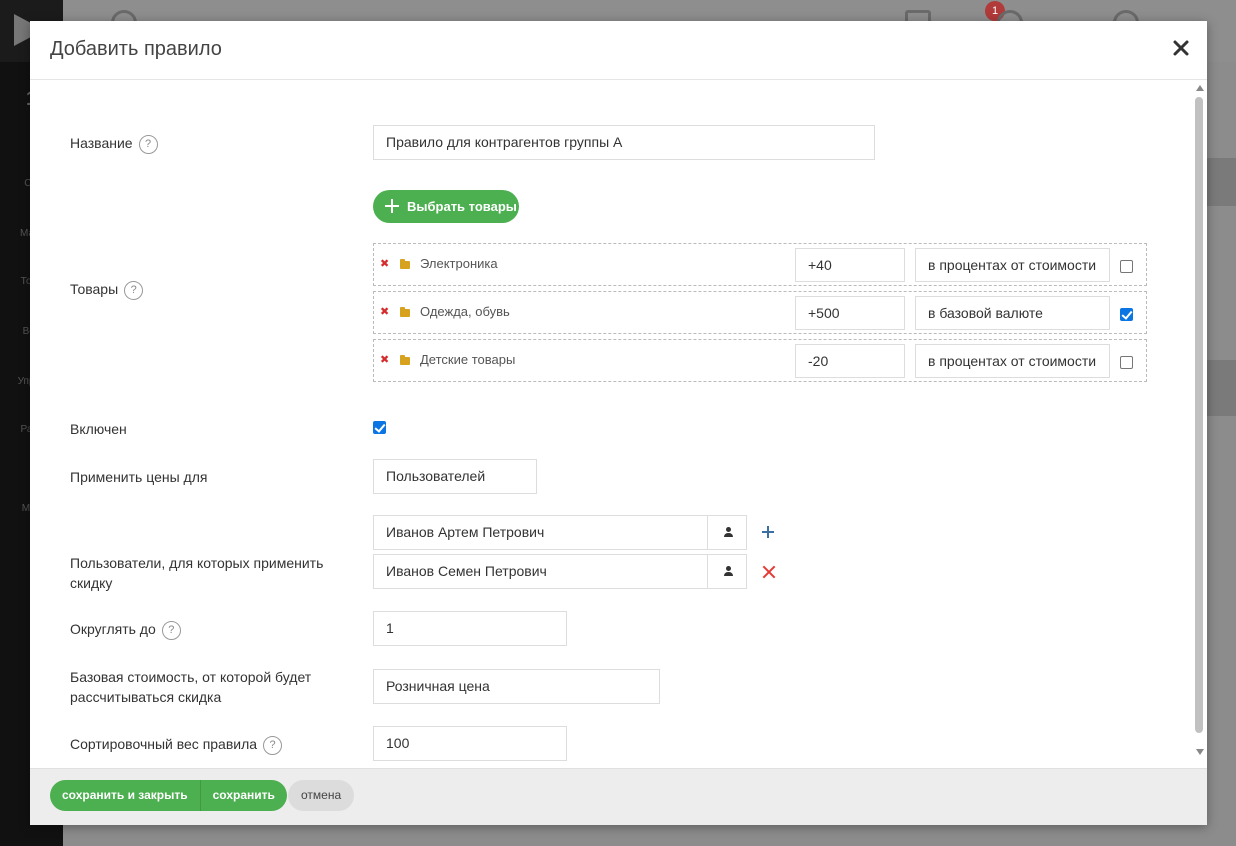 The width and height of the screenshot is (1236, 846). Describe the element at coordinates (1012, 313) in the screenshot. I see `product-mode-select: в базовой валюте` at that location.